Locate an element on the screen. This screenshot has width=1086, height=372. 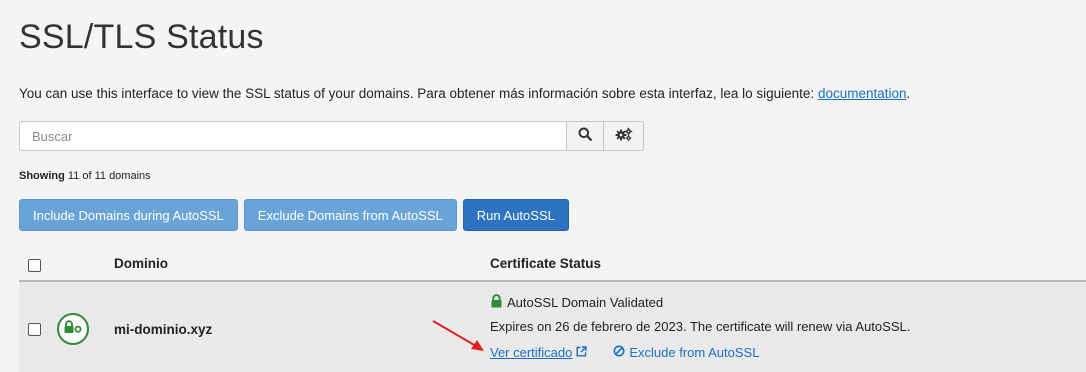
row-checkbox is located at coordinates (34, 329).